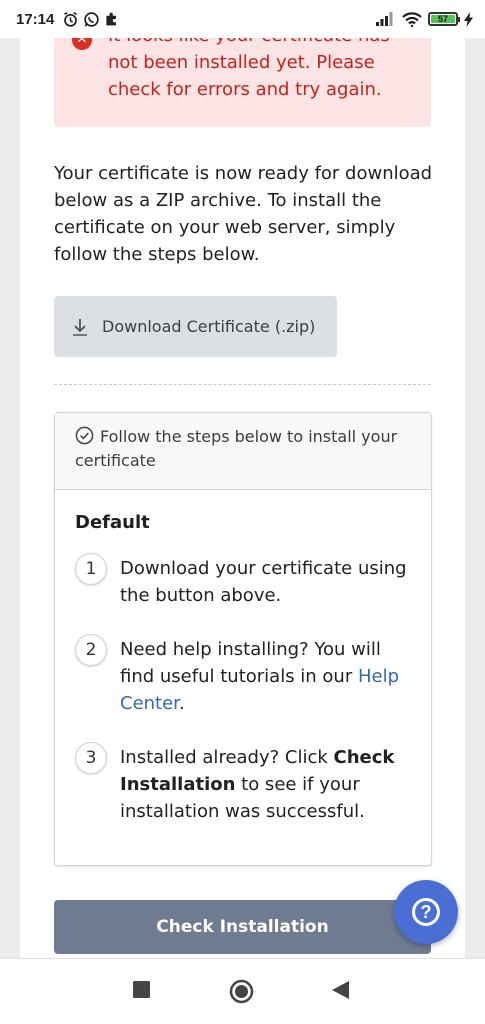 The image size is (485, 1024). I want to click on navigation-bar, so click(242, 991).